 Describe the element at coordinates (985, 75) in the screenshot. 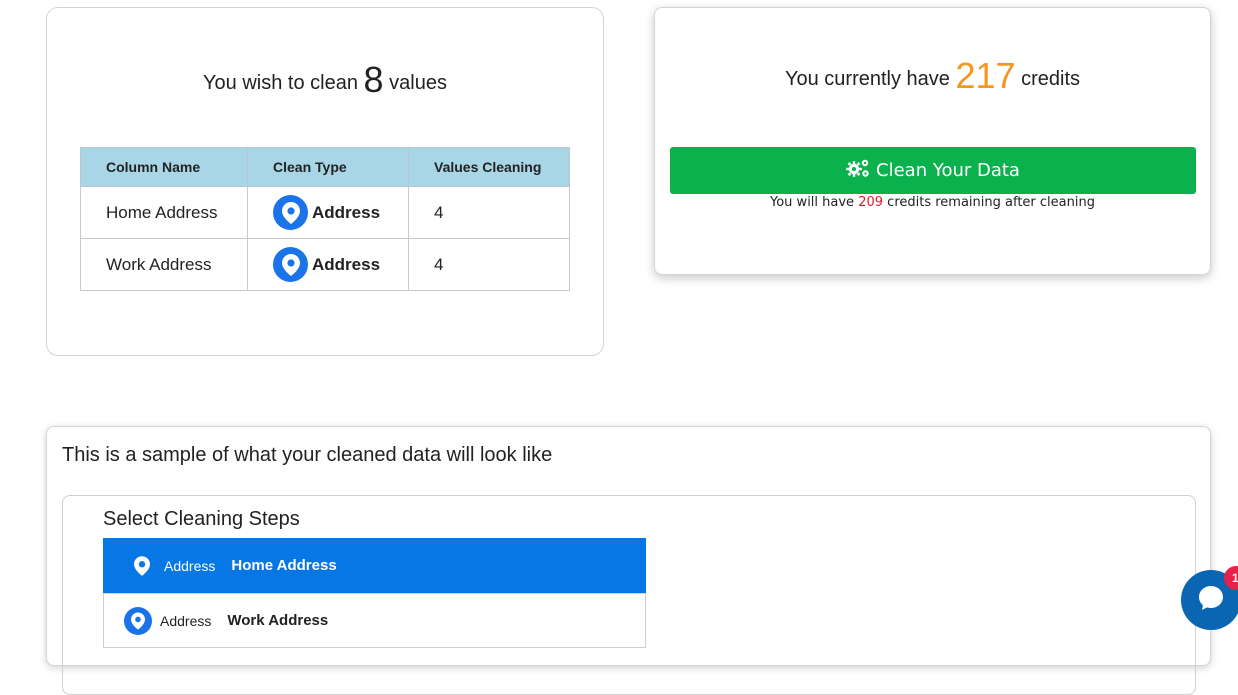

I see `credits-amount: 217` at that location.